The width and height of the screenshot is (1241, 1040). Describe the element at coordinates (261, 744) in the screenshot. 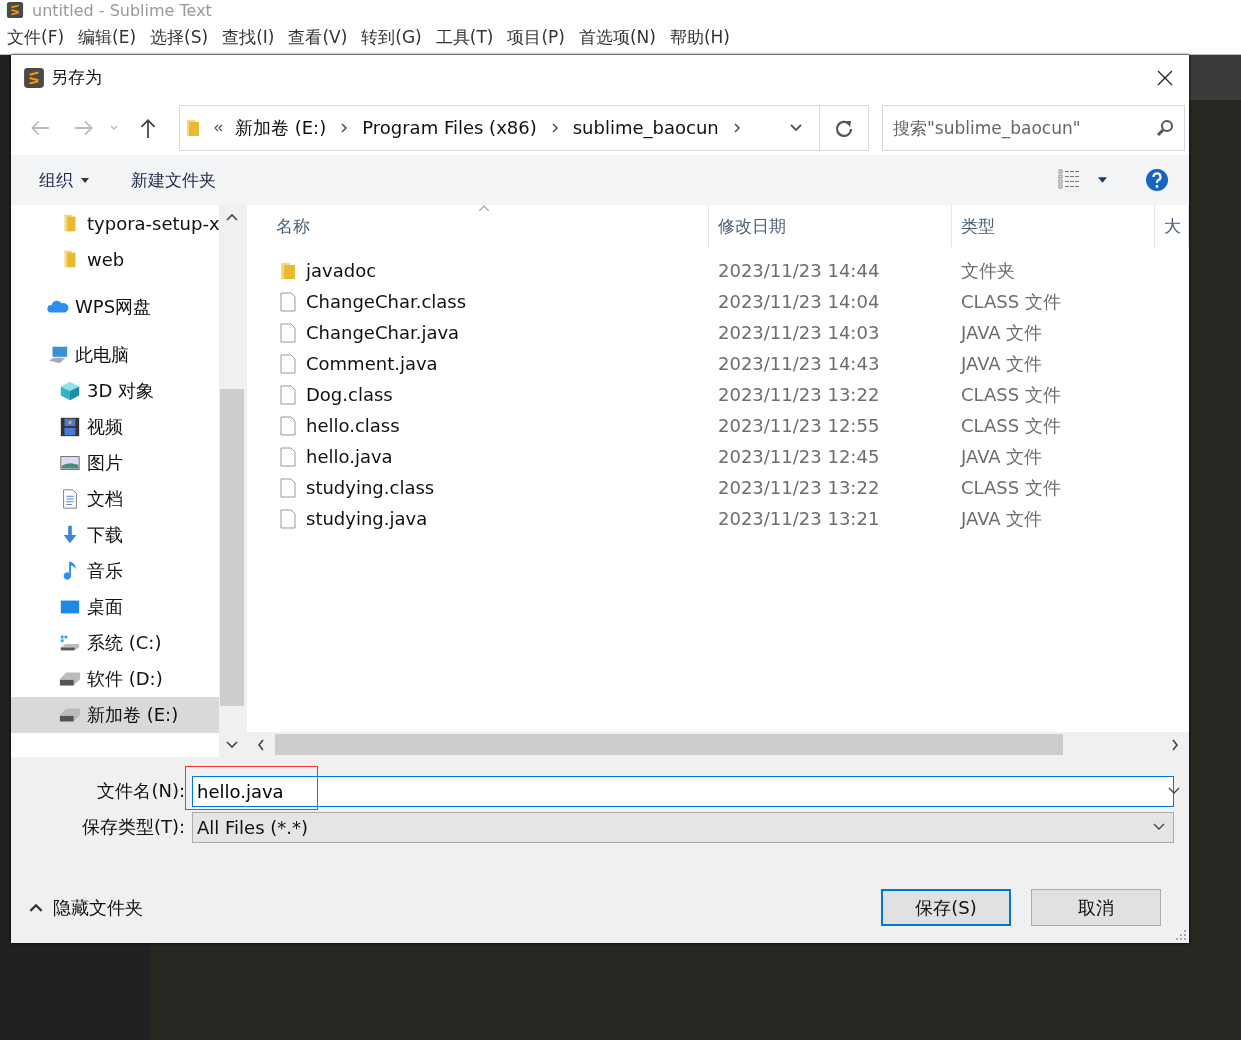

I see `scroll-left-icon` at that location.